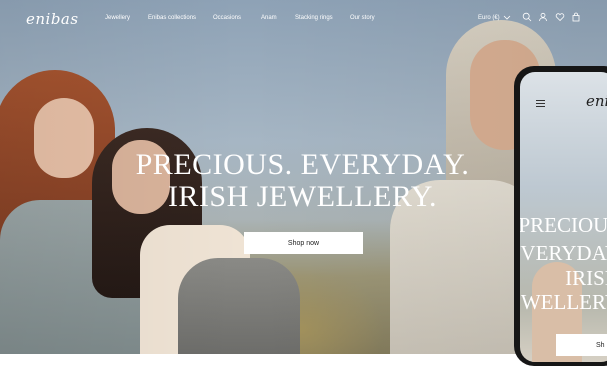 This screenshot has height=366, width=607. I want to click on shop-now-label: Shop now, so click(303, 243).